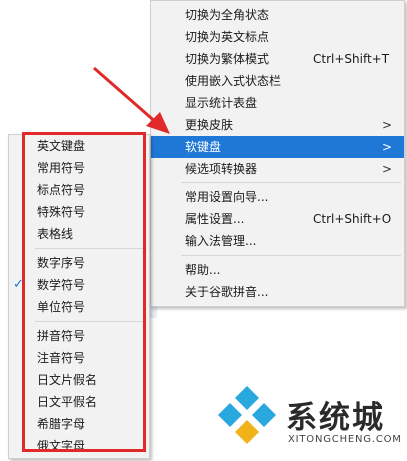  I want to click on logo-diamond-icon, so click(247, 415).